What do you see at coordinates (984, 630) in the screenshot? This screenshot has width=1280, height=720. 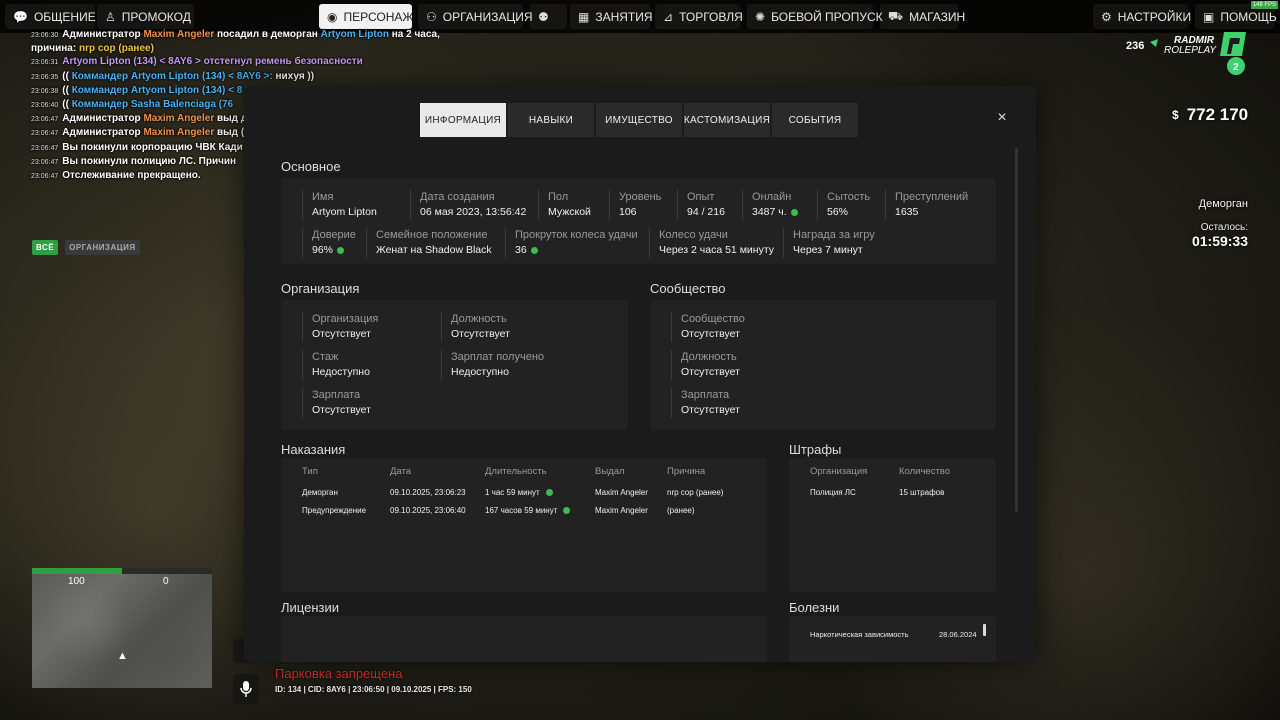 I see `diseases-scrollbar` at bounding box center [984, 630].